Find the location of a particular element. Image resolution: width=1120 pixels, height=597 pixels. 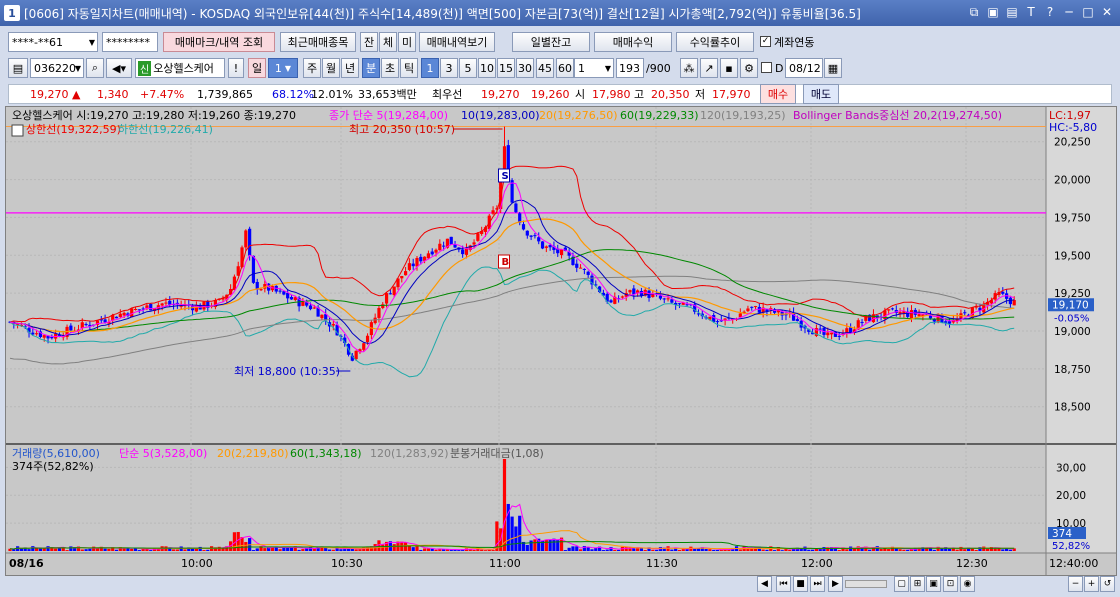

view-history-button: 매매내역보기 is located at coordinates (457, 42).